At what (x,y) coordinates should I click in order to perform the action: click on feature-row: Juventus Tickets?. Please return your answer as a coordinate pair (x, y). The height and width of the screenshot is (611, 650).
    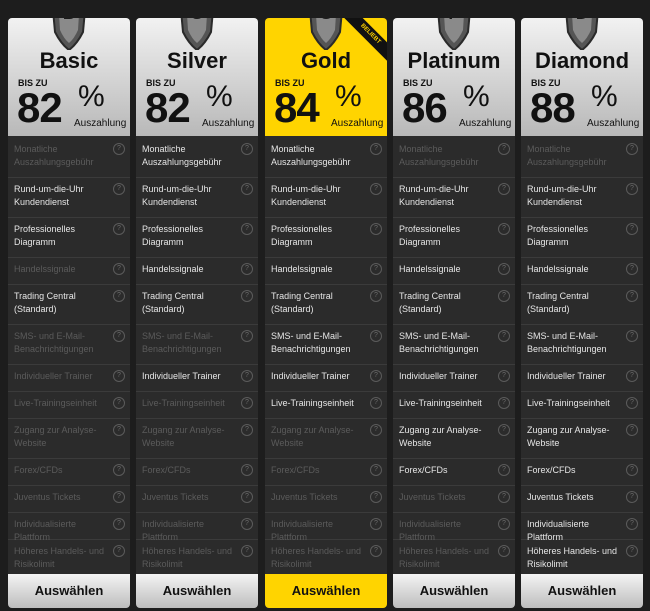
    Looking at the image, I should click on (454, 499).